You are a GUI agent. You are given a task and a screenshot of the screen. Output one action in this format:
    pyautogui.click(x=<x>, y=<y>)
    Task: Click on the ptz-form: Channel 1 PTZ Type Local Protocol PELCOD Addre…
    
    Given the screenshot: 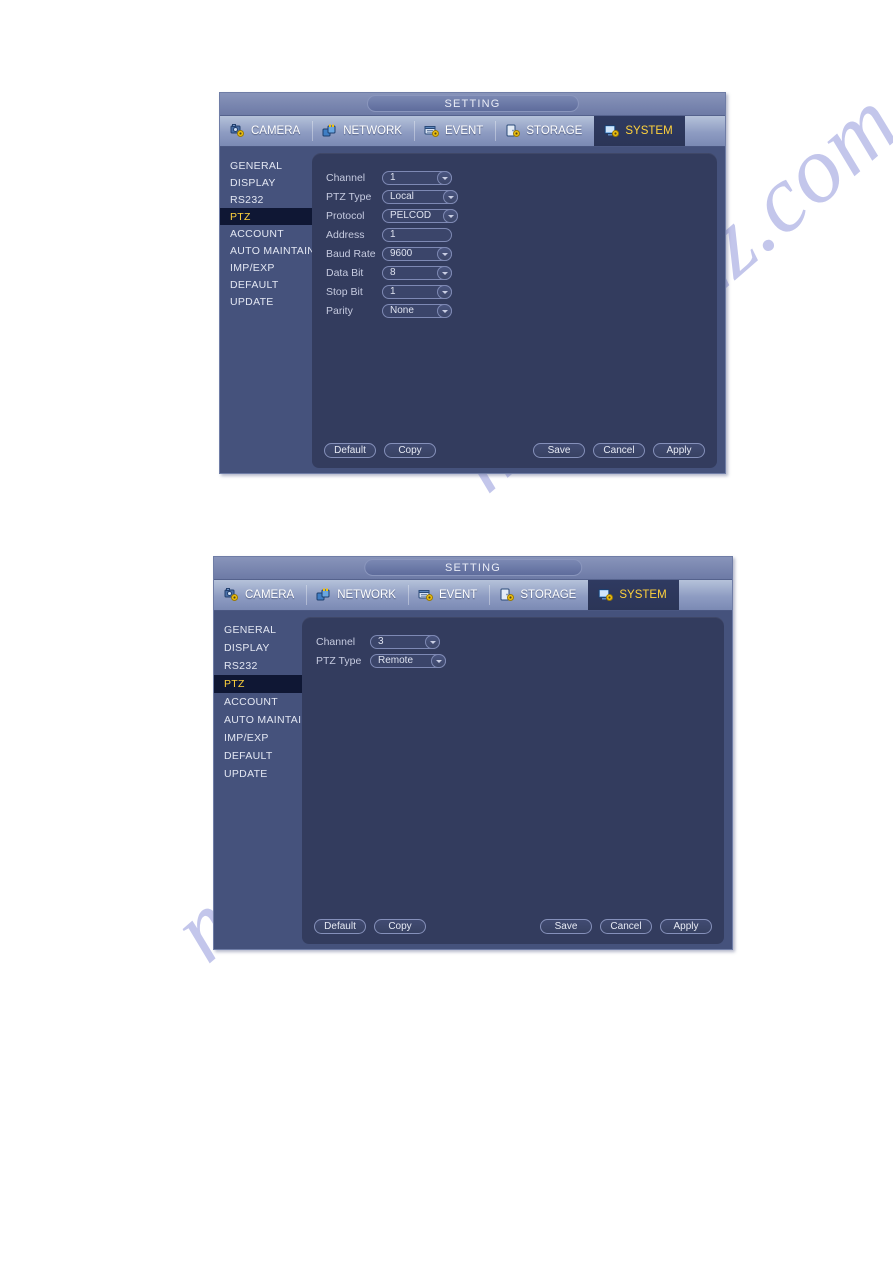 What is the action you would take?
    pyautogui.click(x=514, y=236)
    